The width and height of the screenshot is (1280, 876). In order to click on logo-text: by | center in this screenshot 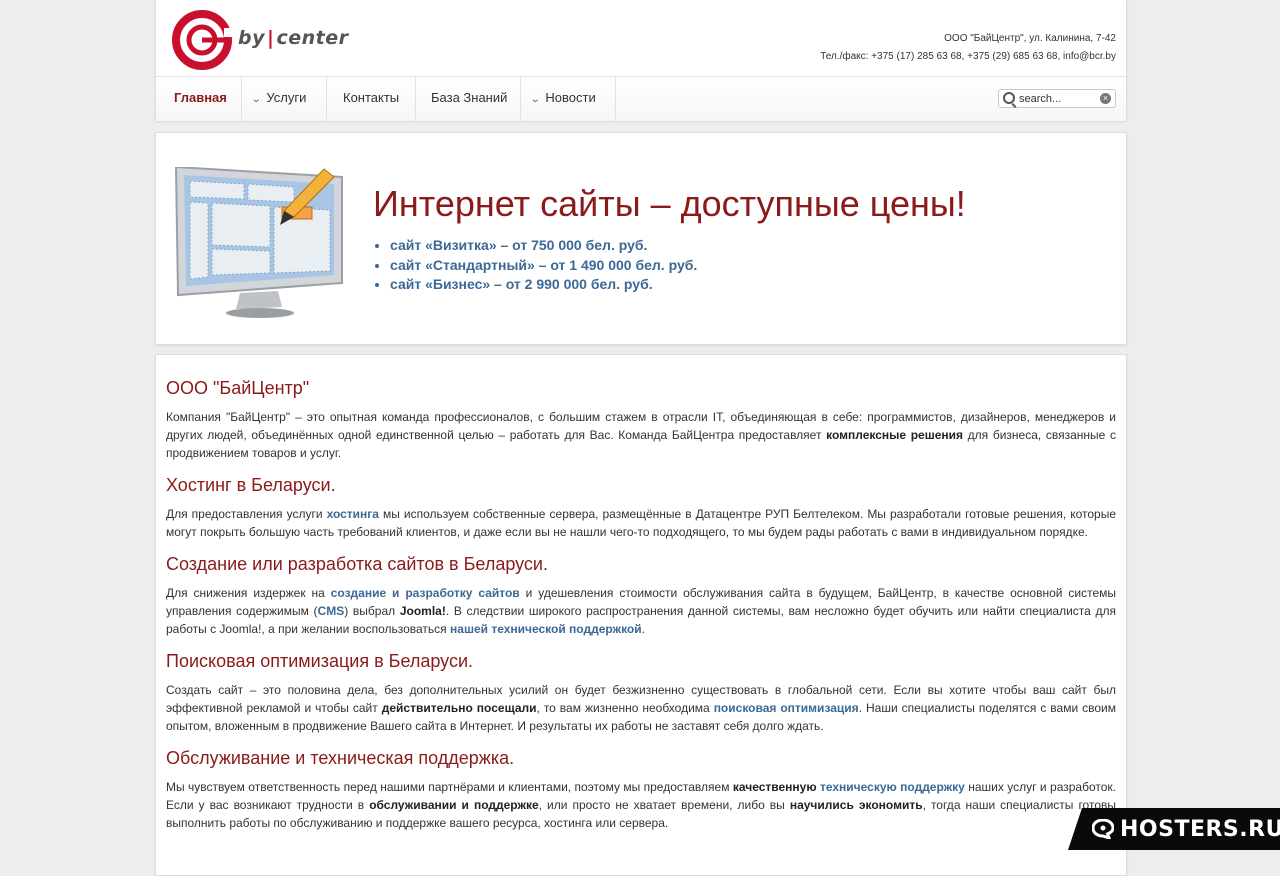, I will do `click(293, 38)`.